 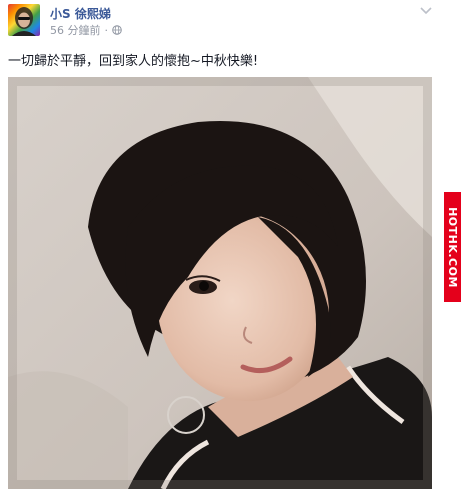 I want to click on author-avatar, so click(x=24, y=20).